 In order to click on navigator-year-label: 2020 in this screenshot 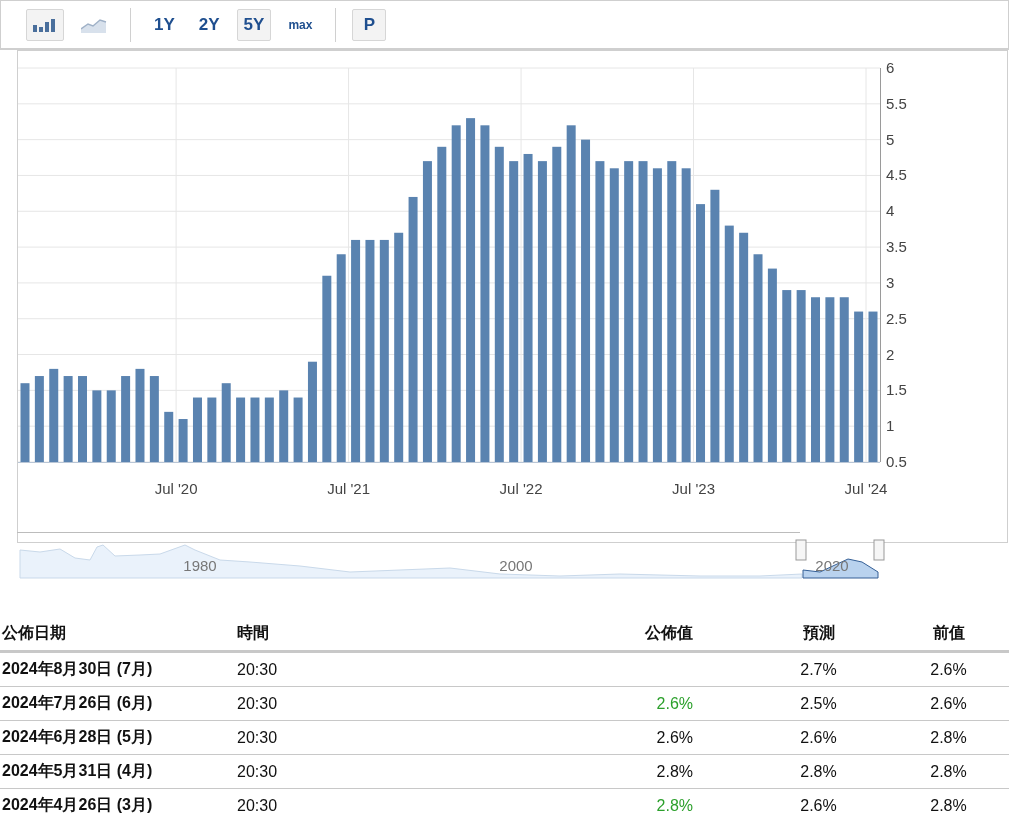, I will do `click(832, 565)`.